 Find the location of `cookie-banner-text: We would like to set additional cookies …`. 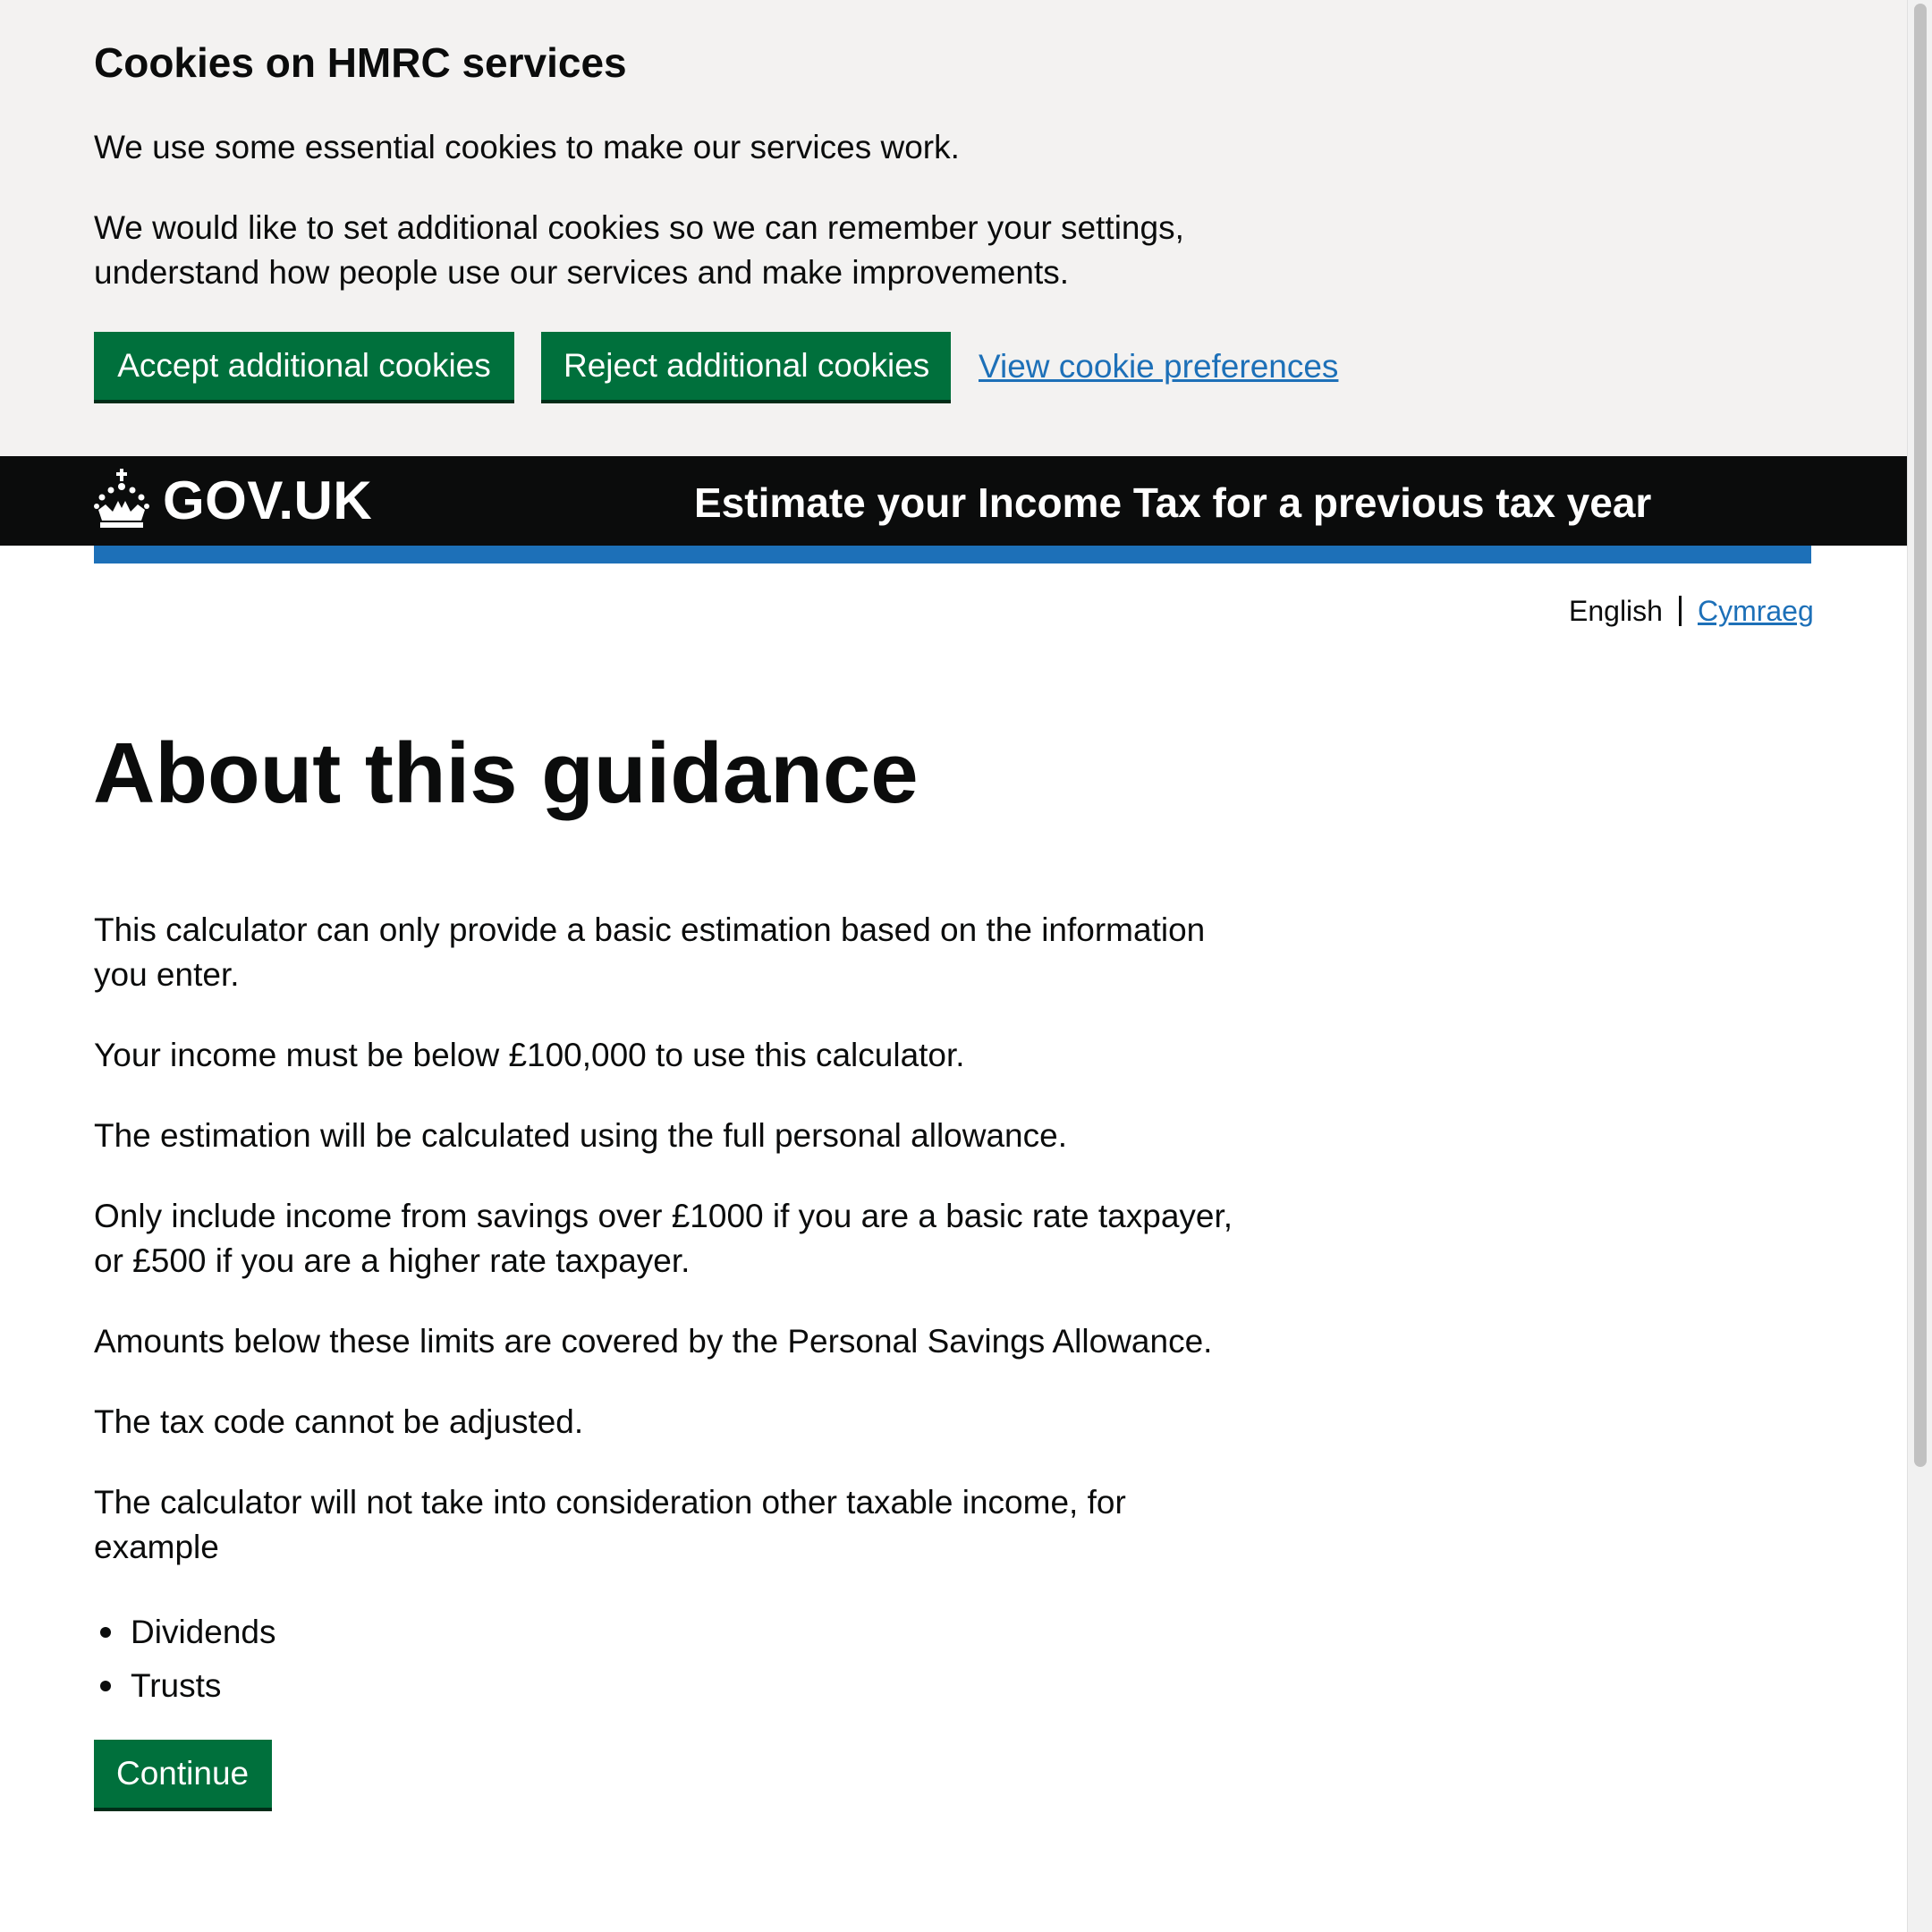

cookie-banner-text: We would like to set additional cookies … is located at coordinates (639, 250).